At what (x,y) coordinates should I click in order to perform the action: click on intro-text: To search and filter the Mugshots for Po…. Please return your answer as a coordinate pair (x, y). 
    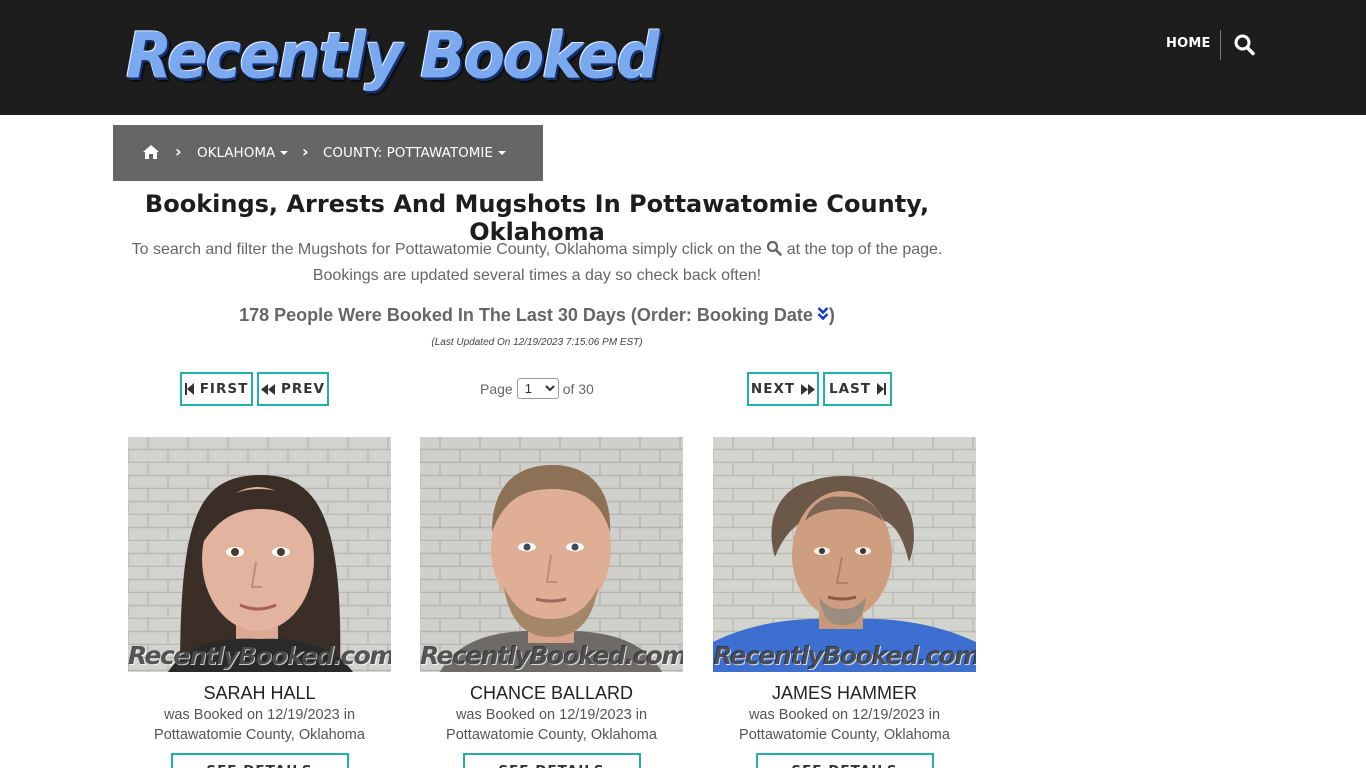
    Looking at the image, I should click on (537, 263).